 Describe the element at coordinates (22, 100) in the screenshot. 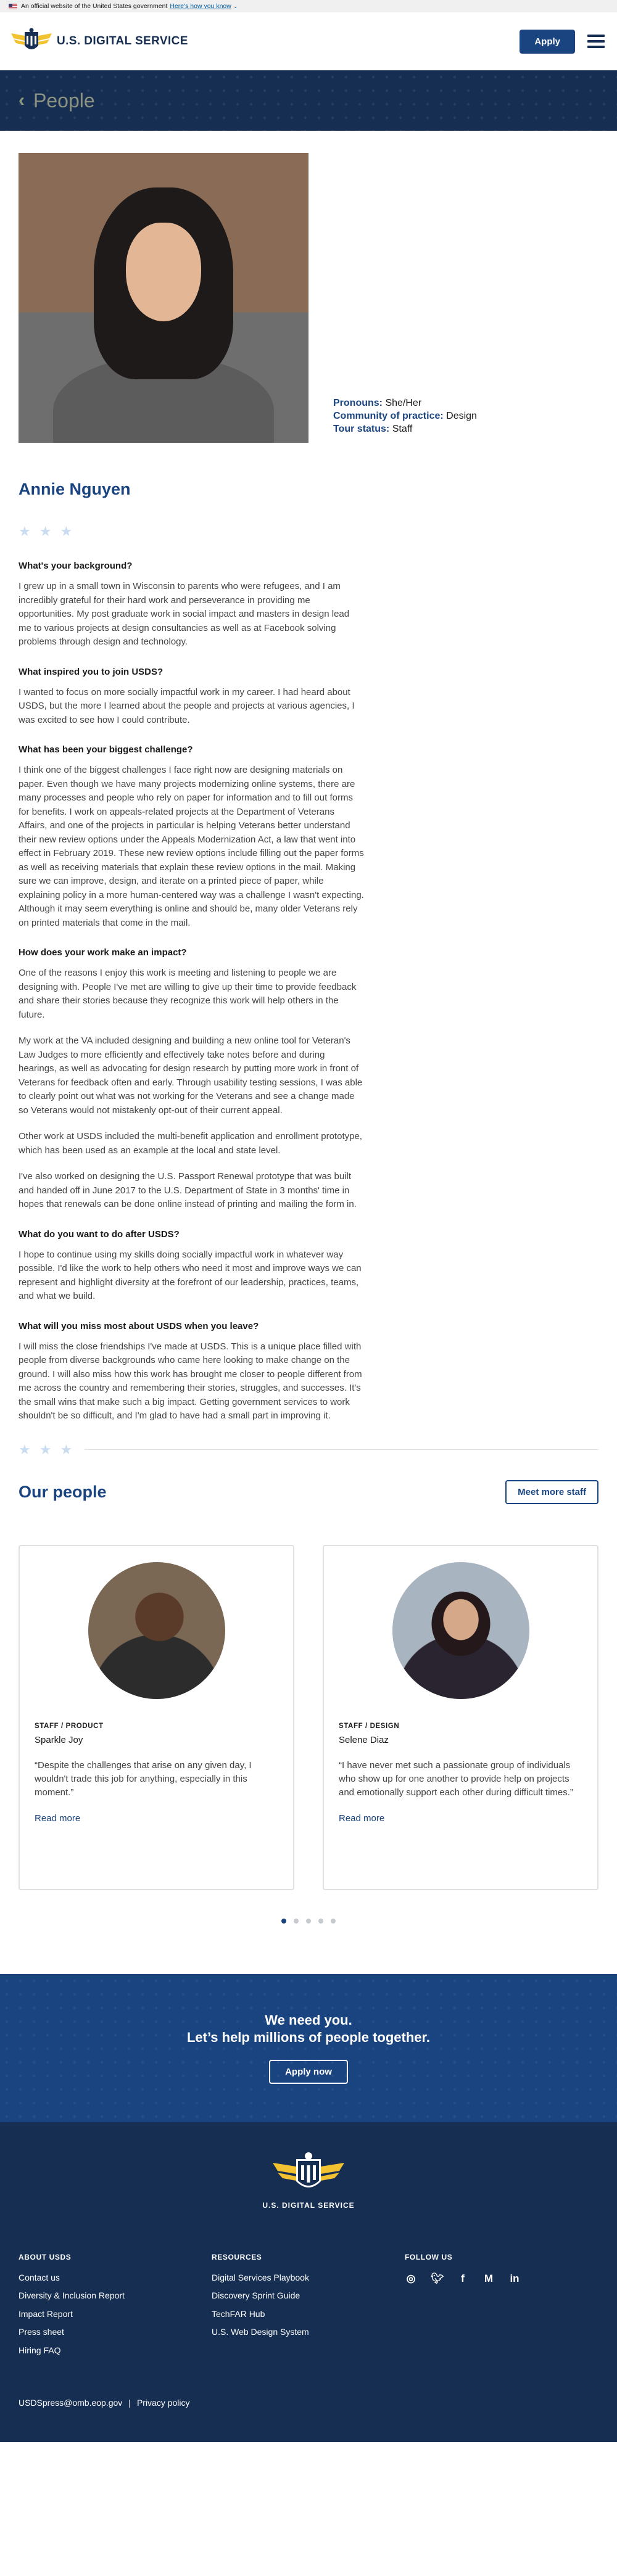

I see `back-chevron-icon: ‹` at that location.